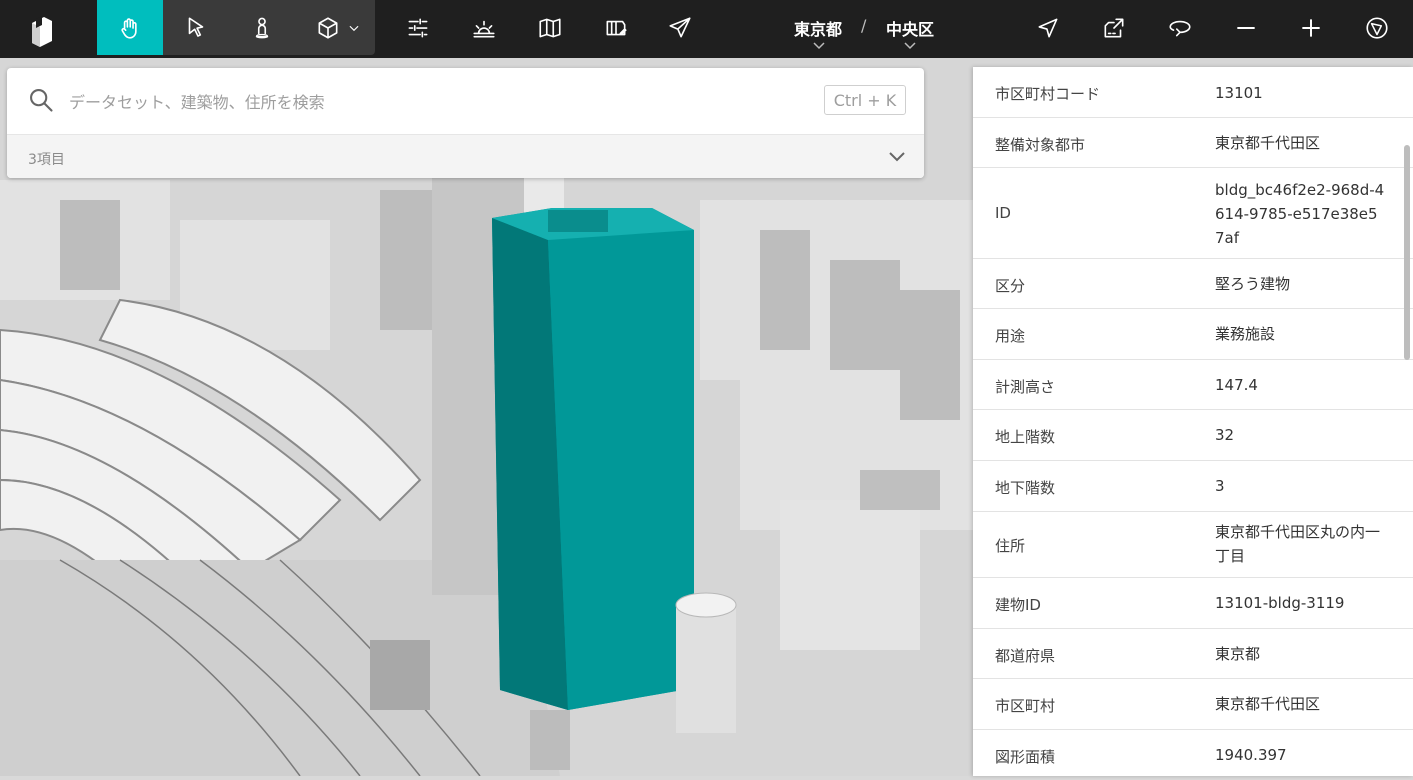  What do you see at coordinates (1193, 654) in the screenshot?
I see `attribute-row: 都道府県 東京都` at bounding box center [1193, 654].